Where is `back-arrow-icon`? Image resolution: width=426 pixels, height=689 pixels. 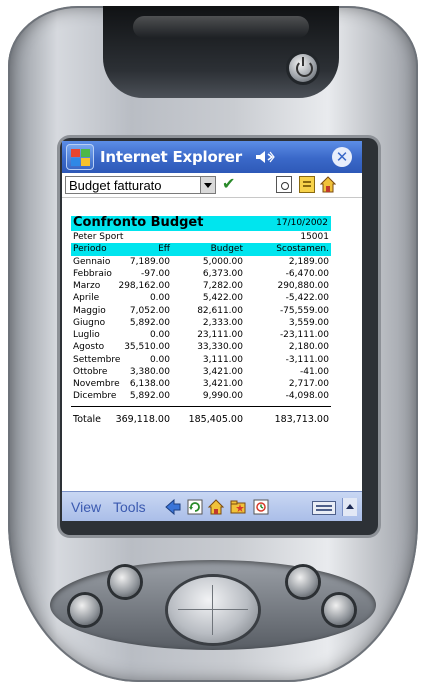 back-arrow-icon is located at coordinates (173, 507).